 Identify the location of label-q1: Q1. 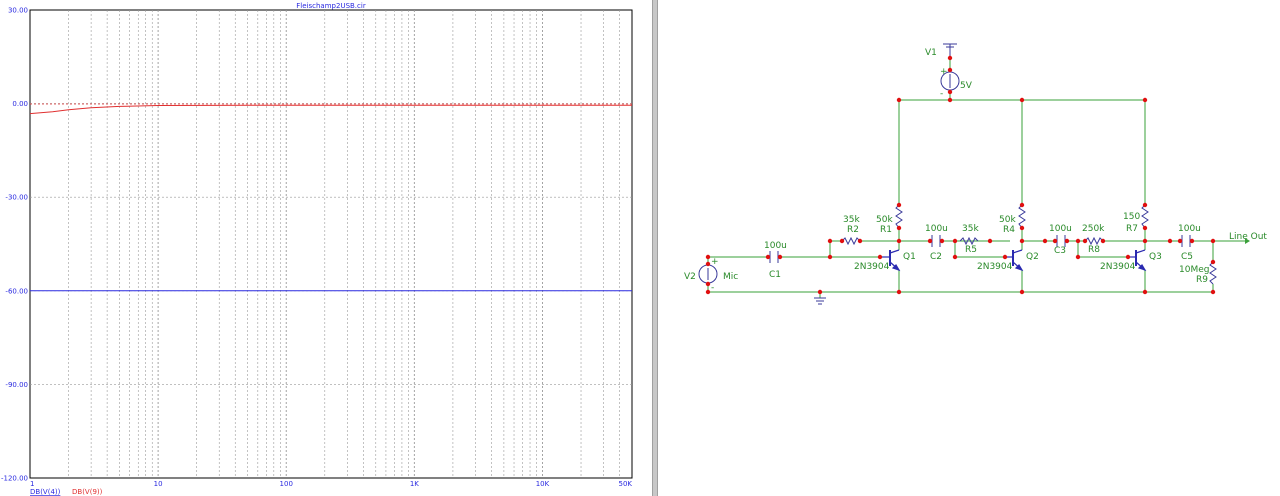
(909, 257).